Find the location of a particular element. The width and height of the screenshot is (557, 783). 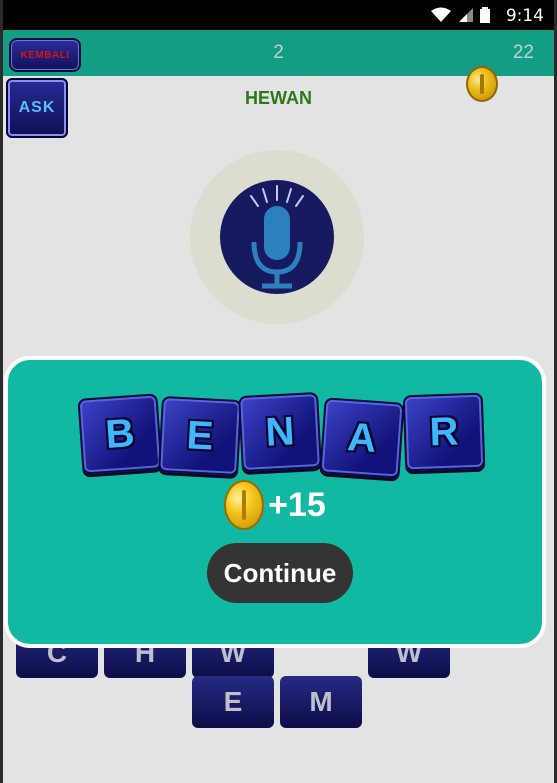

result-letter: A is located at coordinates (362, 438).